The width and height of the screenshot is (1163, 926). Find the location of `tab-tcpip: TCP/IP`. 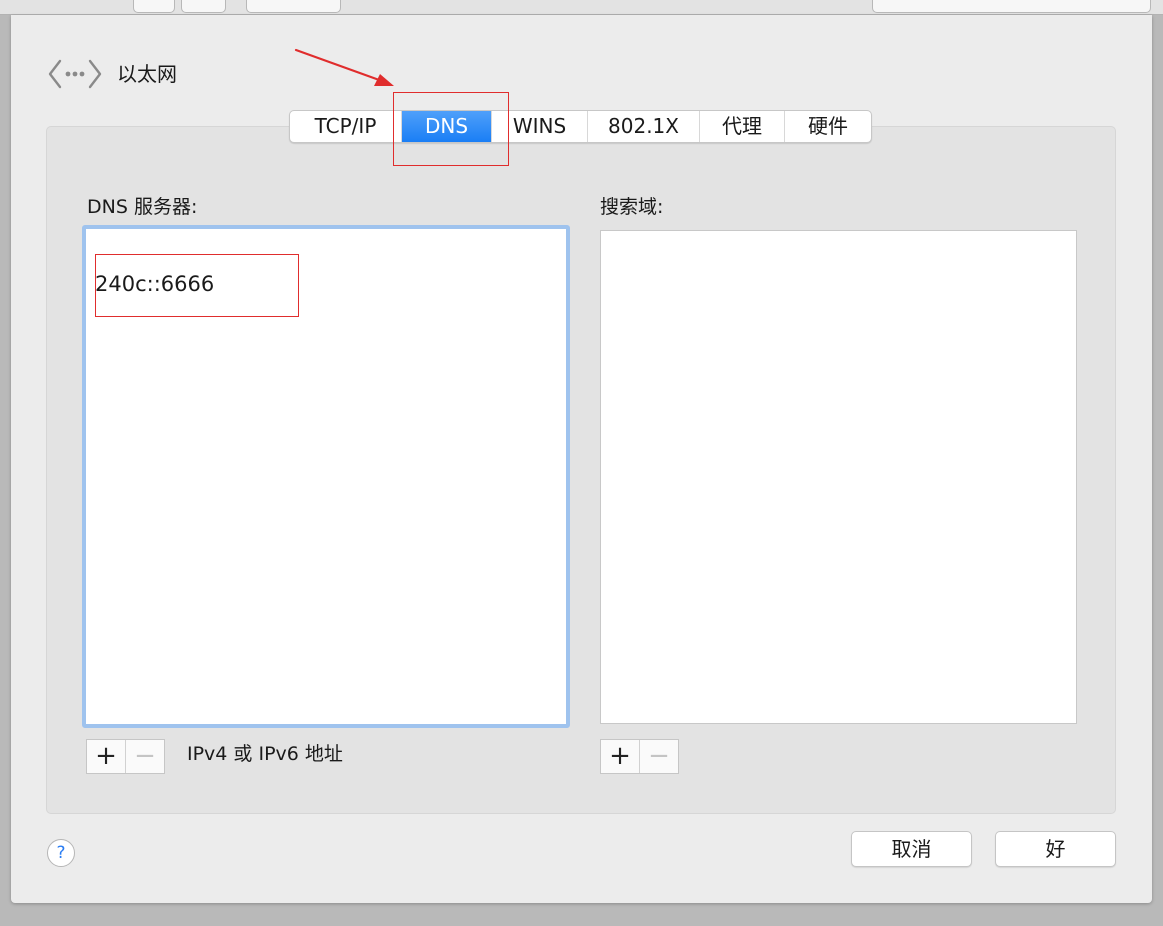

tab-tcpip: TCP/IP is located at coordinates (346, 126).